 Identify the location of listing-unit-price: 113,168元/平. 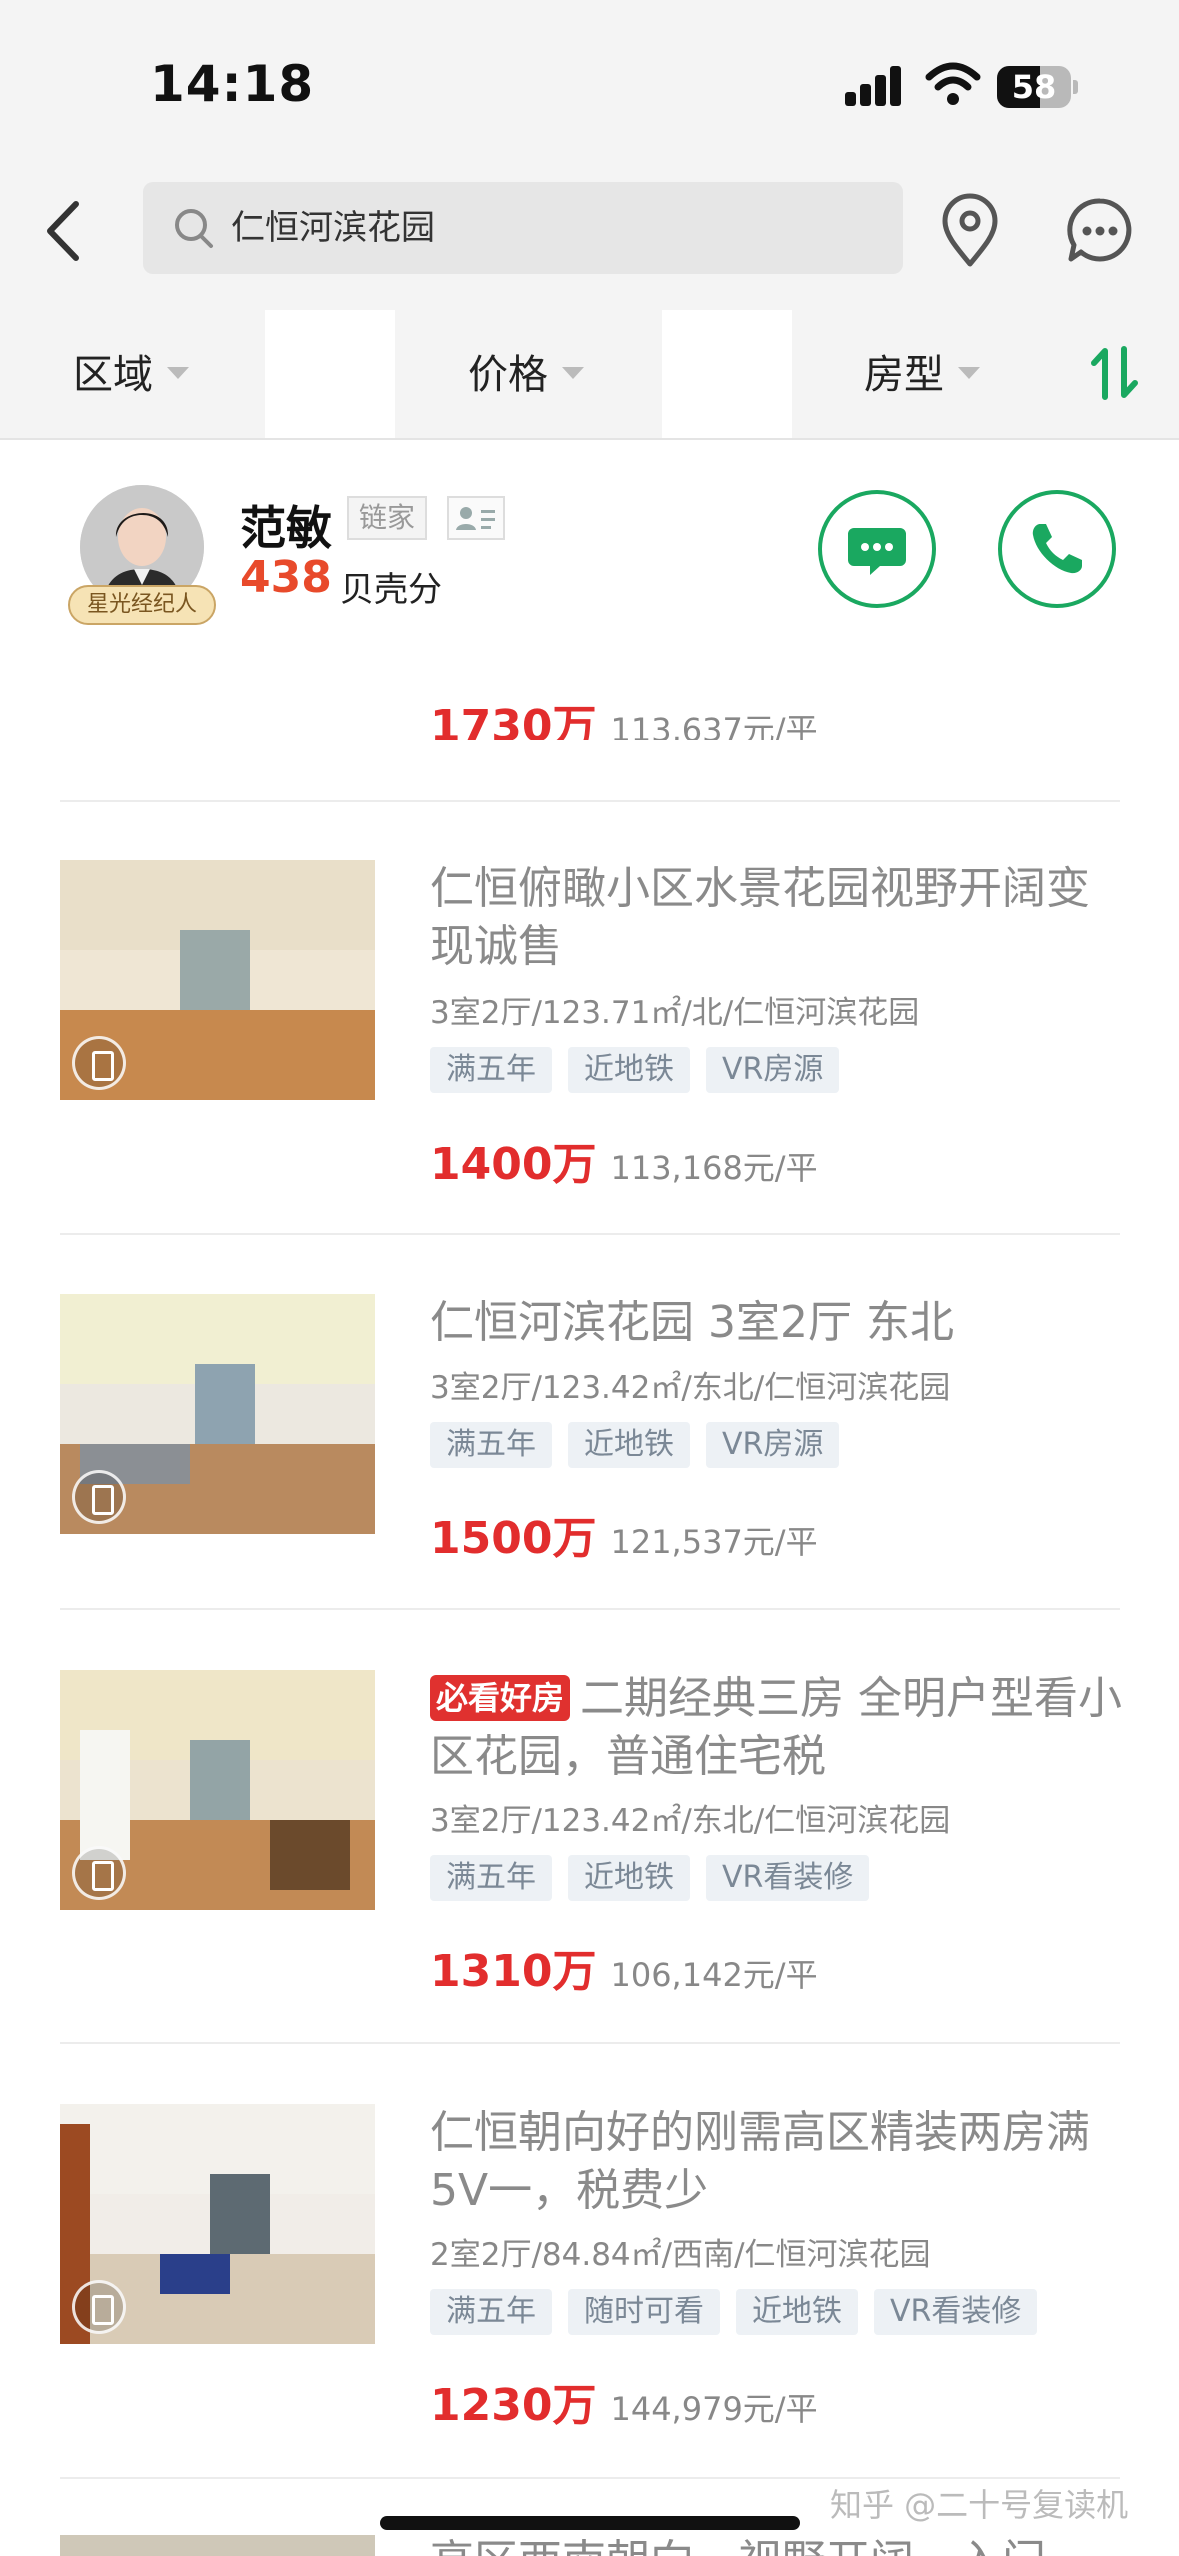
(714, 1168).